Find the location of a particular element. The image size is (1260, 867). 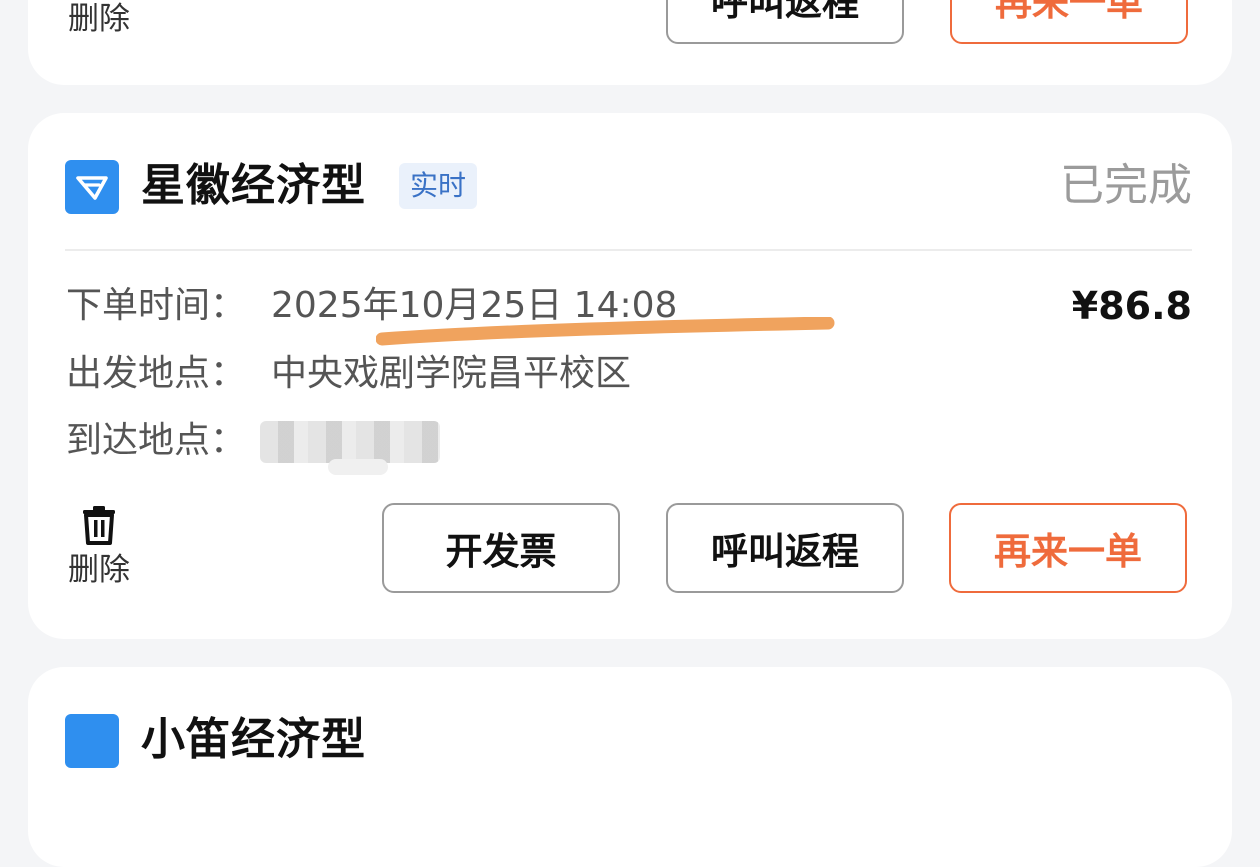

trash-icon is located at coordinates (99, 525).